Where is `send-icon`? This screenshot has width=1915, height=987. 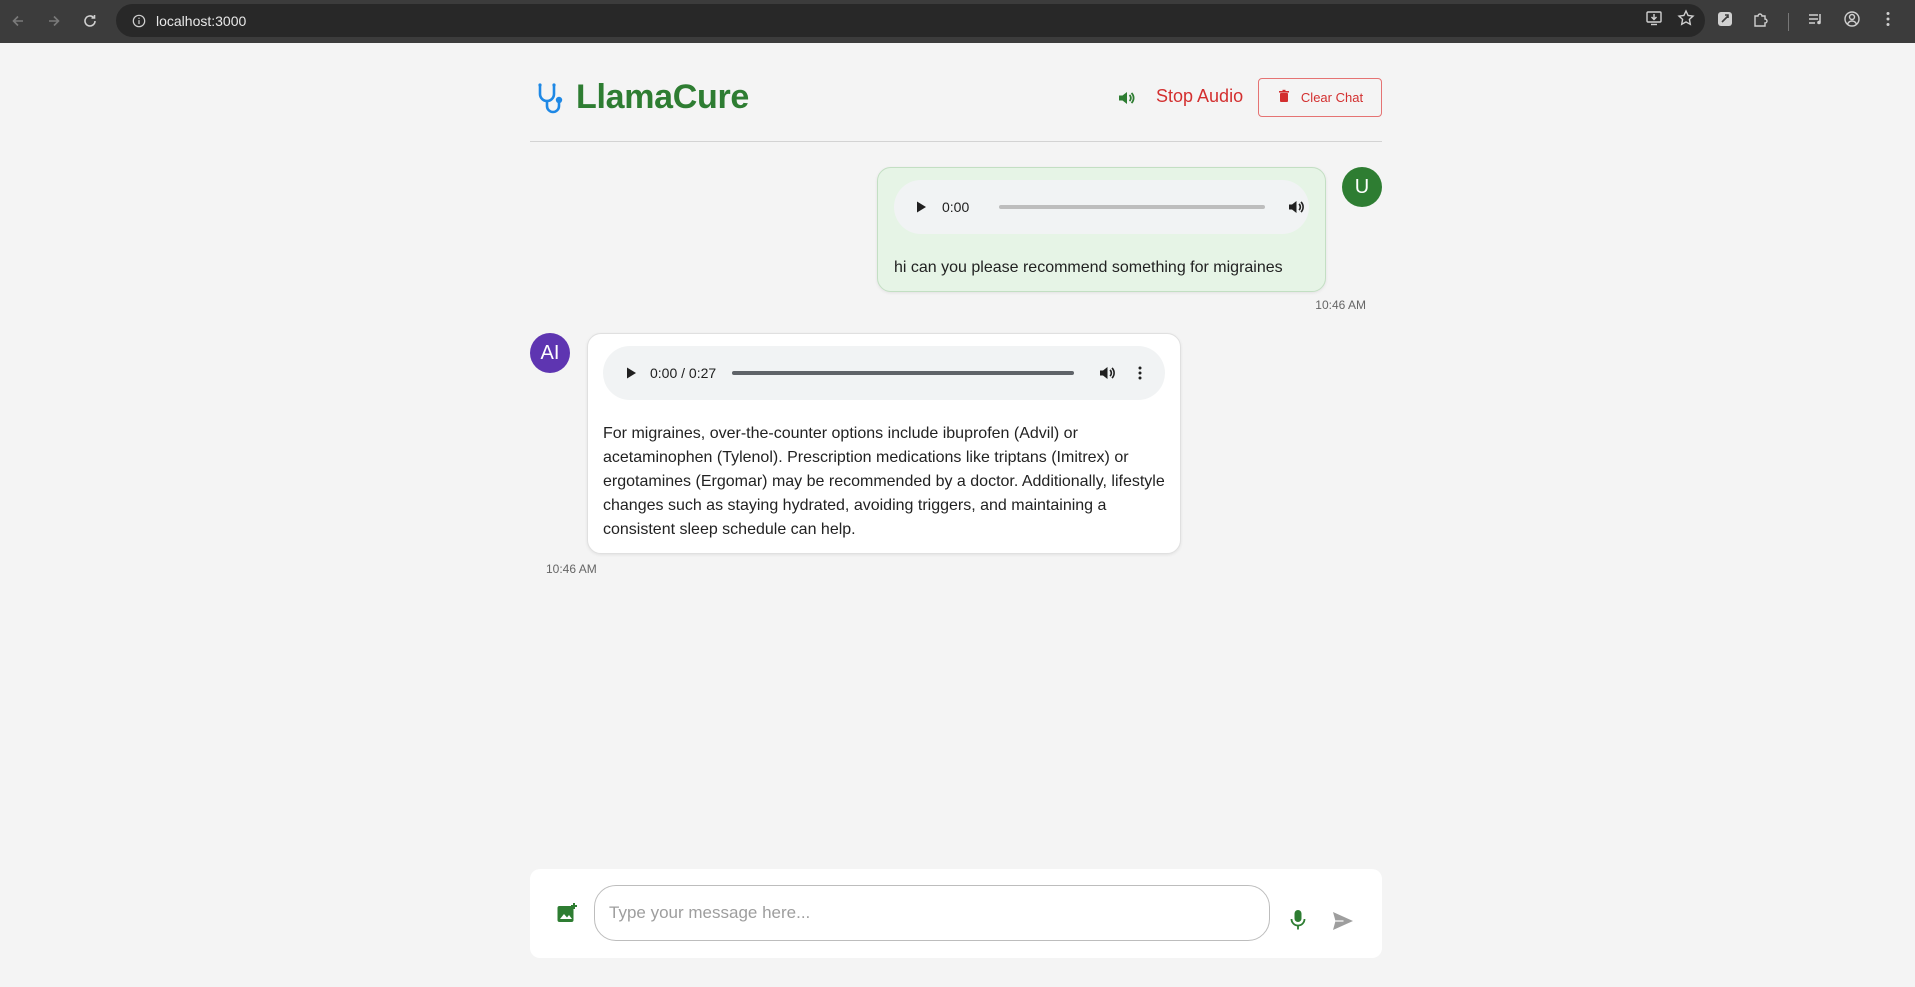 send-icon is located at coordinates (1344, 922).